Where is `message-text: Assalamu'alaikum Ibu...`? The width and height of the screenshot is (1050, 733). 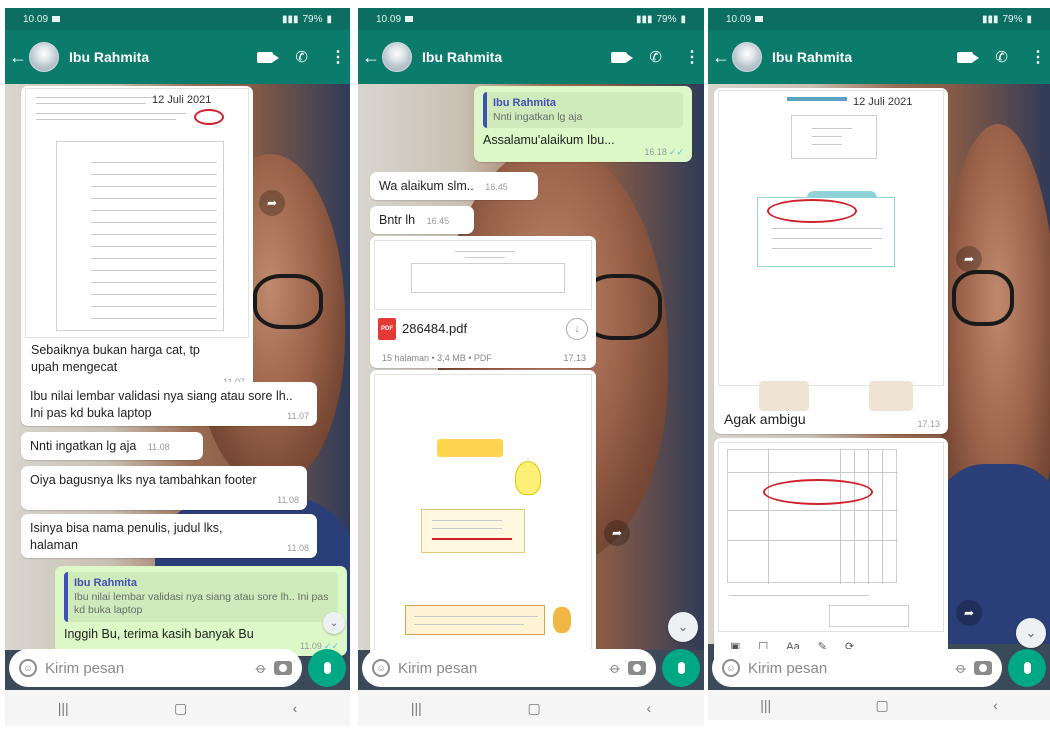
message-text: Assalamu'alaikum Ibu... is located at coordinates (549, 140).